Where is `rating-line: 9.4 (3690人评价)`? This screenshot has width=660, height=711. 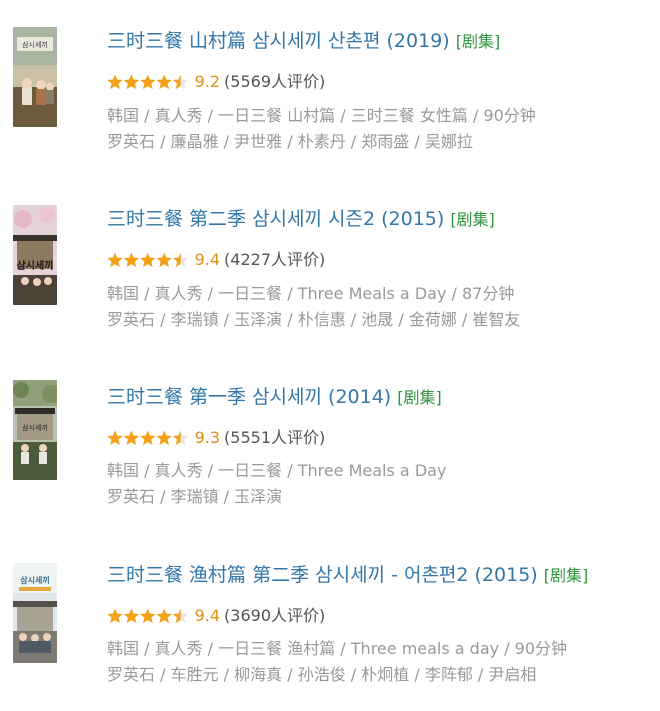
rating-line: 9.4 (3690人评价) is located at coordinates (216, 616).